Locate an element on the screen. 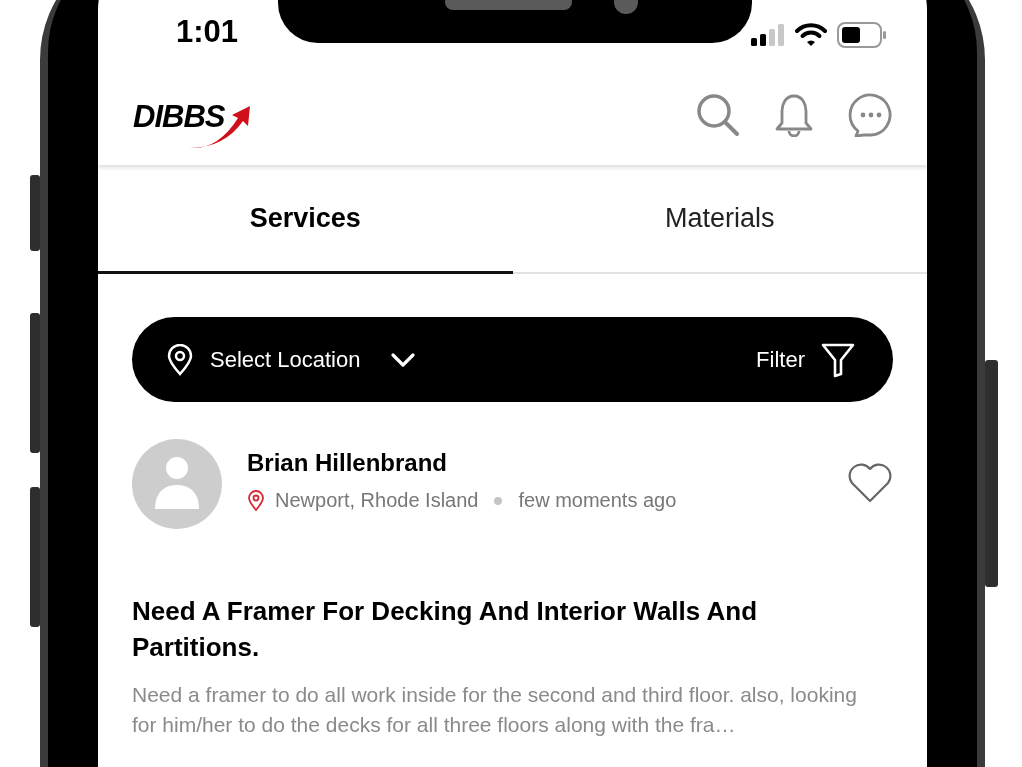  battery-icon is located at coordinates (862, 34).